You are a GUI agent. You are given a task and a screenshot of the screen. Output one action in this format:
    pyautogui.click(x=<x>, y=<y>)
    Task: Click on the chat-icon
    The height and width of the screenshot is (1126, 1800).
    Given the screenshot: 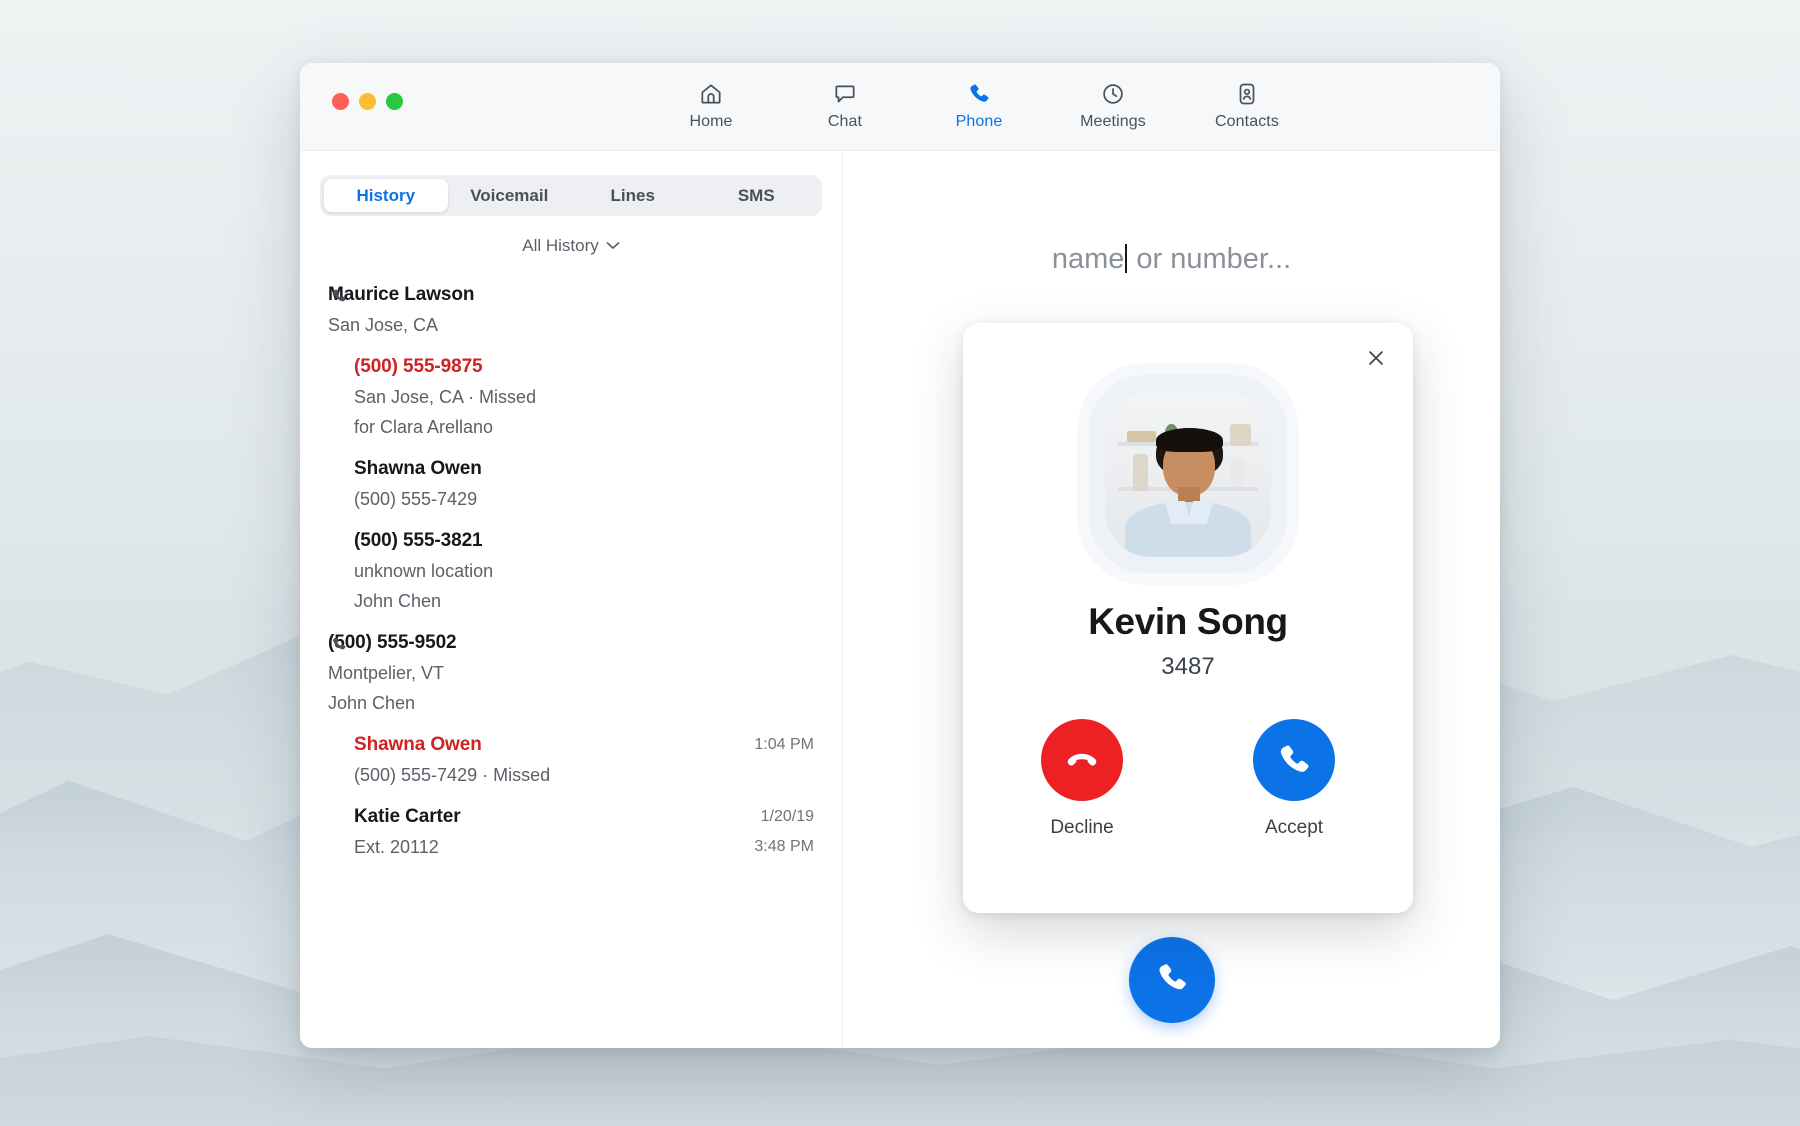 What is the action you would take?
    pyautogui.click(x=845, y=94)
    